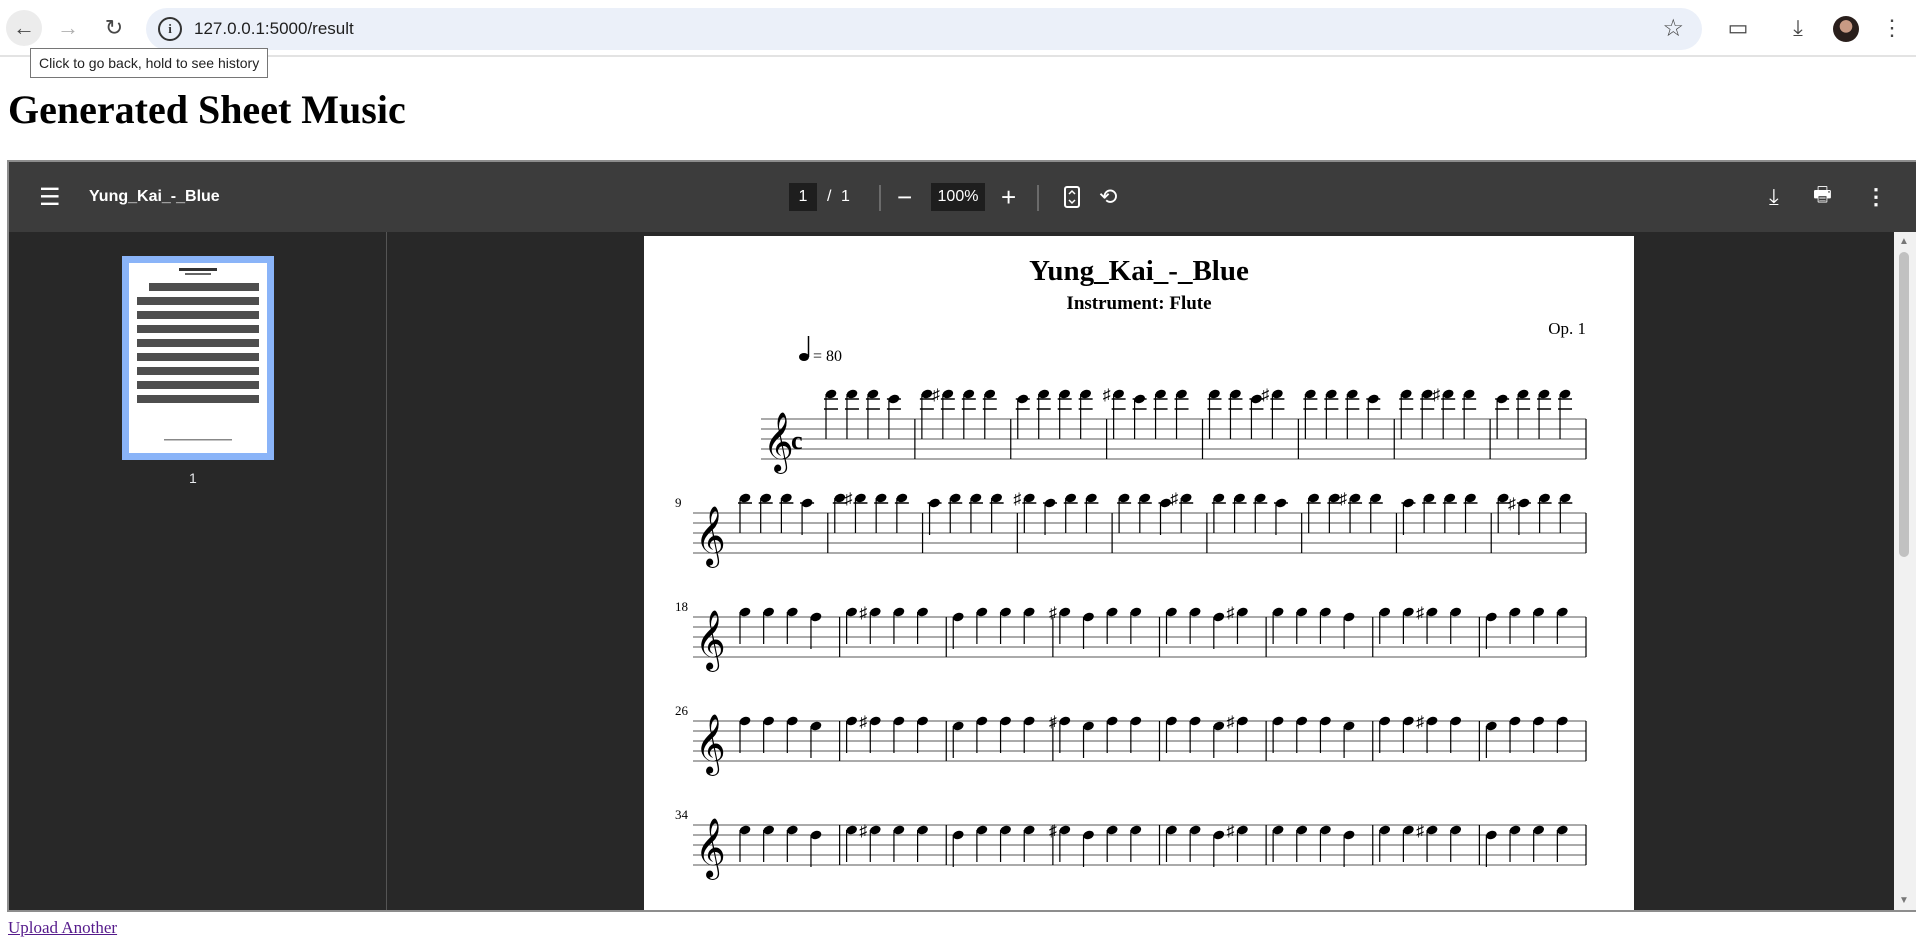 This screenshot has height=951, width=1916. I want to click on downloads-icon: ⤓, so click(1798, 28).